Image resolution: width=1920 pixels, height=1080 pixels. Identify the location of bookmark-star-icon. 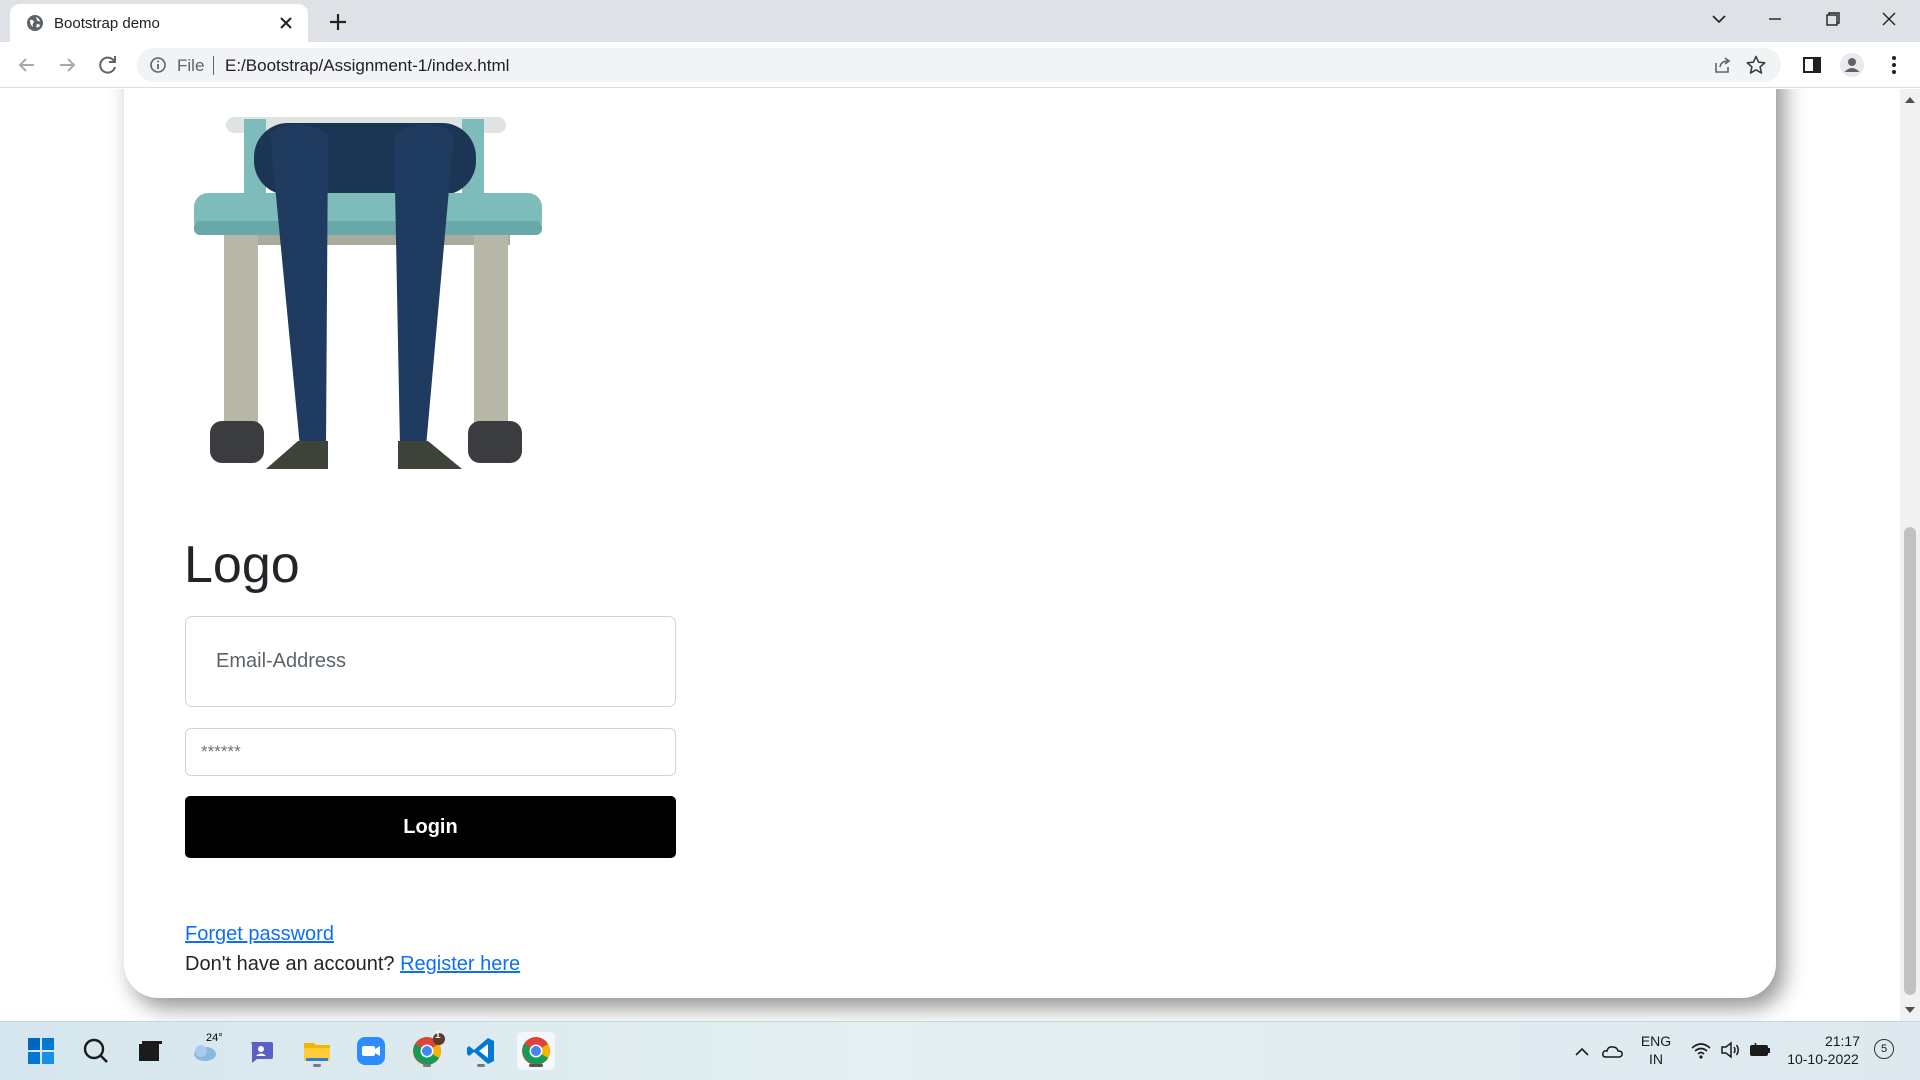
(1756, 65).